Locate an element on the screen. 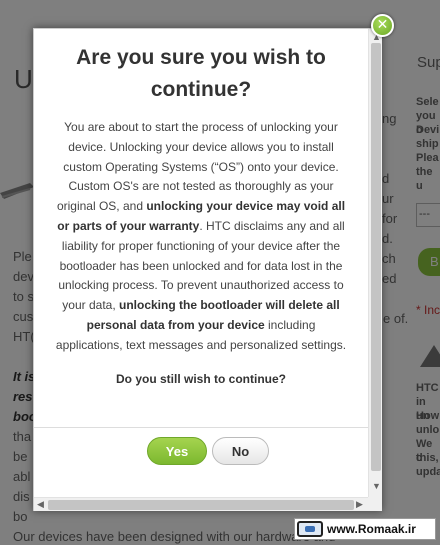 This screenshot has width=440, height=545. scroll-left-icon: ◀ is located at coordinates (40, 504).